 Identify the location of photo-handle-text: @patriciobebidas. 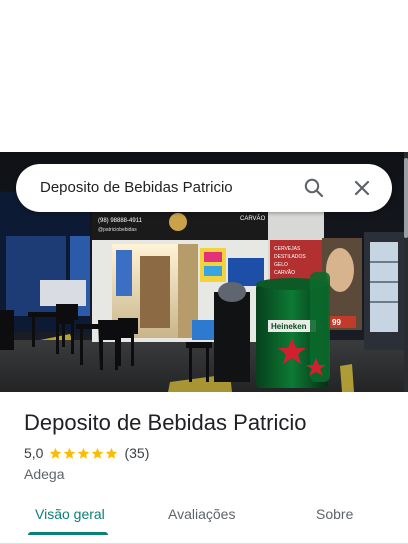
(117, 230).